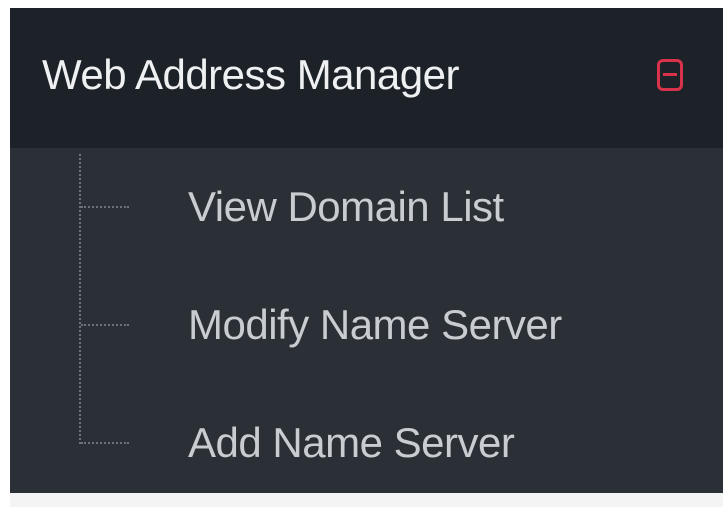 This screenshot has width=723, height=507. Describe the element at coordinates (375, 325) in the screenshot. I see `menu-item-modify-name-server: Modify Name Server` at that location.